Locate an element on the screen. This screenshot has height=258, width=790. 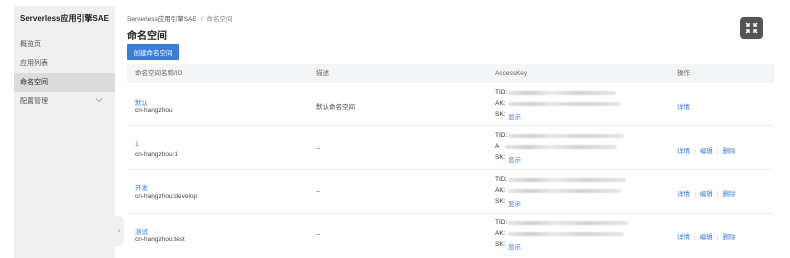
namespace-name-link: 开发 is located at coordinates (141, 187).